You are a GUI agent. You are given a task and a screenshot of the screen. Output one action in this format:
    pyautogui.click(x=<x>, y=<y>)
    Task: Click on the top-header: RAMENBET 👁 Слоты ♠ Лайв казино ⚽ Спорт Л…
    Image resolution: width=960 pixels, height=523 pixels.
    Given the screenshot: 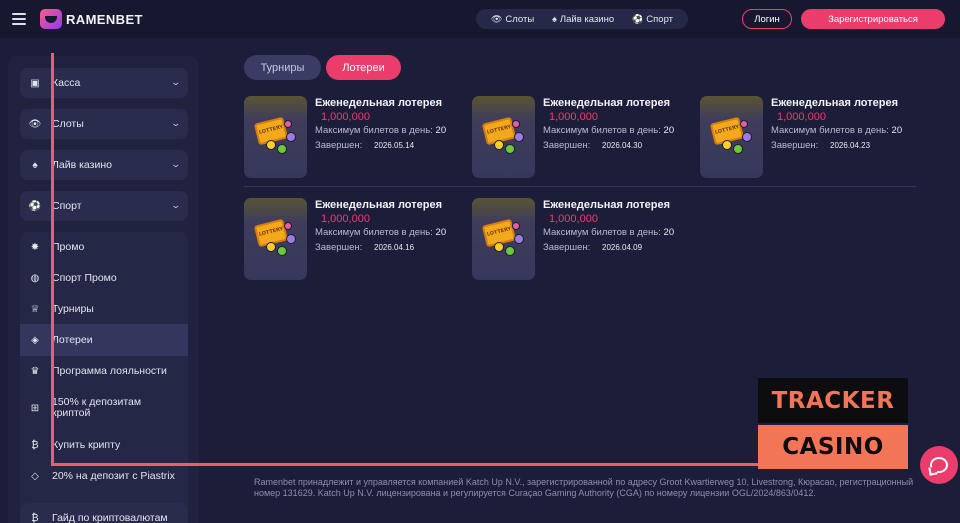 What is the action you would take?
    pyautogui.click(x=480, y=19)
    